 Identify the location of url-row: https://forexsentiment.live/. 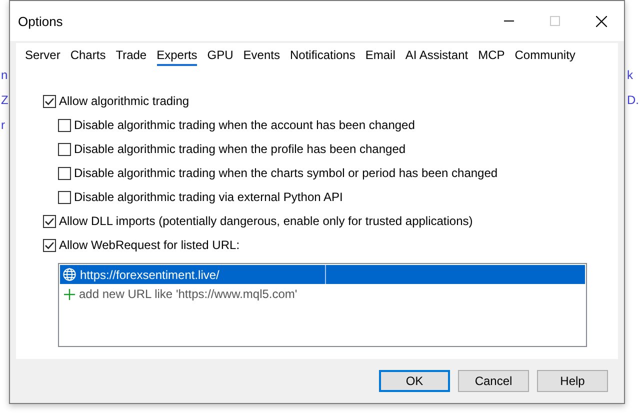
(322, 274).